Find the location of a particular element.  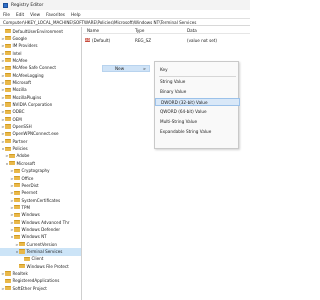

chevron-right-icon: > is located at coordinates (144, 69).